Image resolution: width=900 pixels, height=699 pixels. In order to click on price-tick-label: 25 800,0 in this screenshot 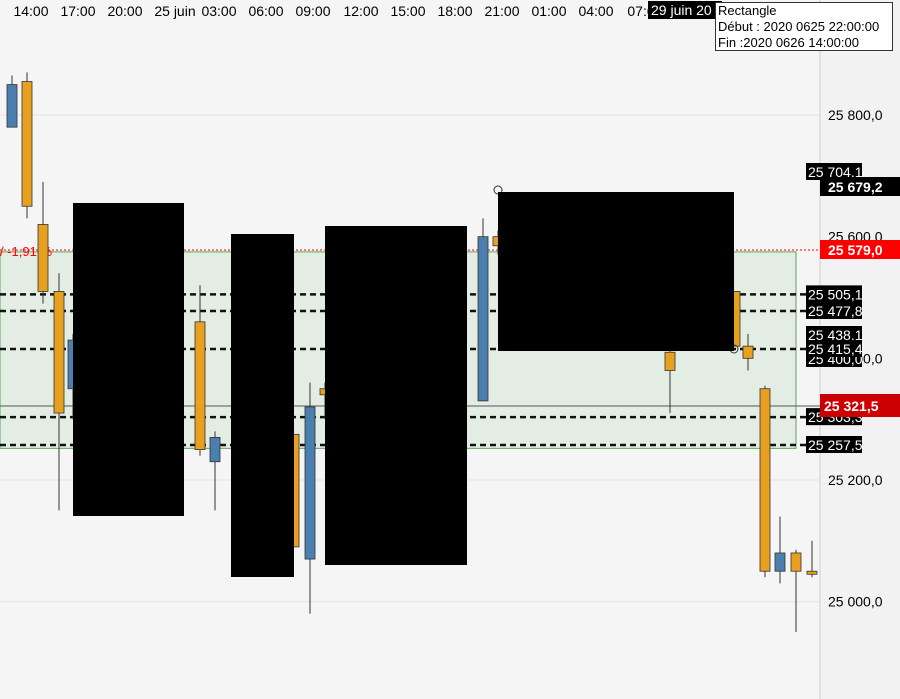, I will do `click(855, 115)`.